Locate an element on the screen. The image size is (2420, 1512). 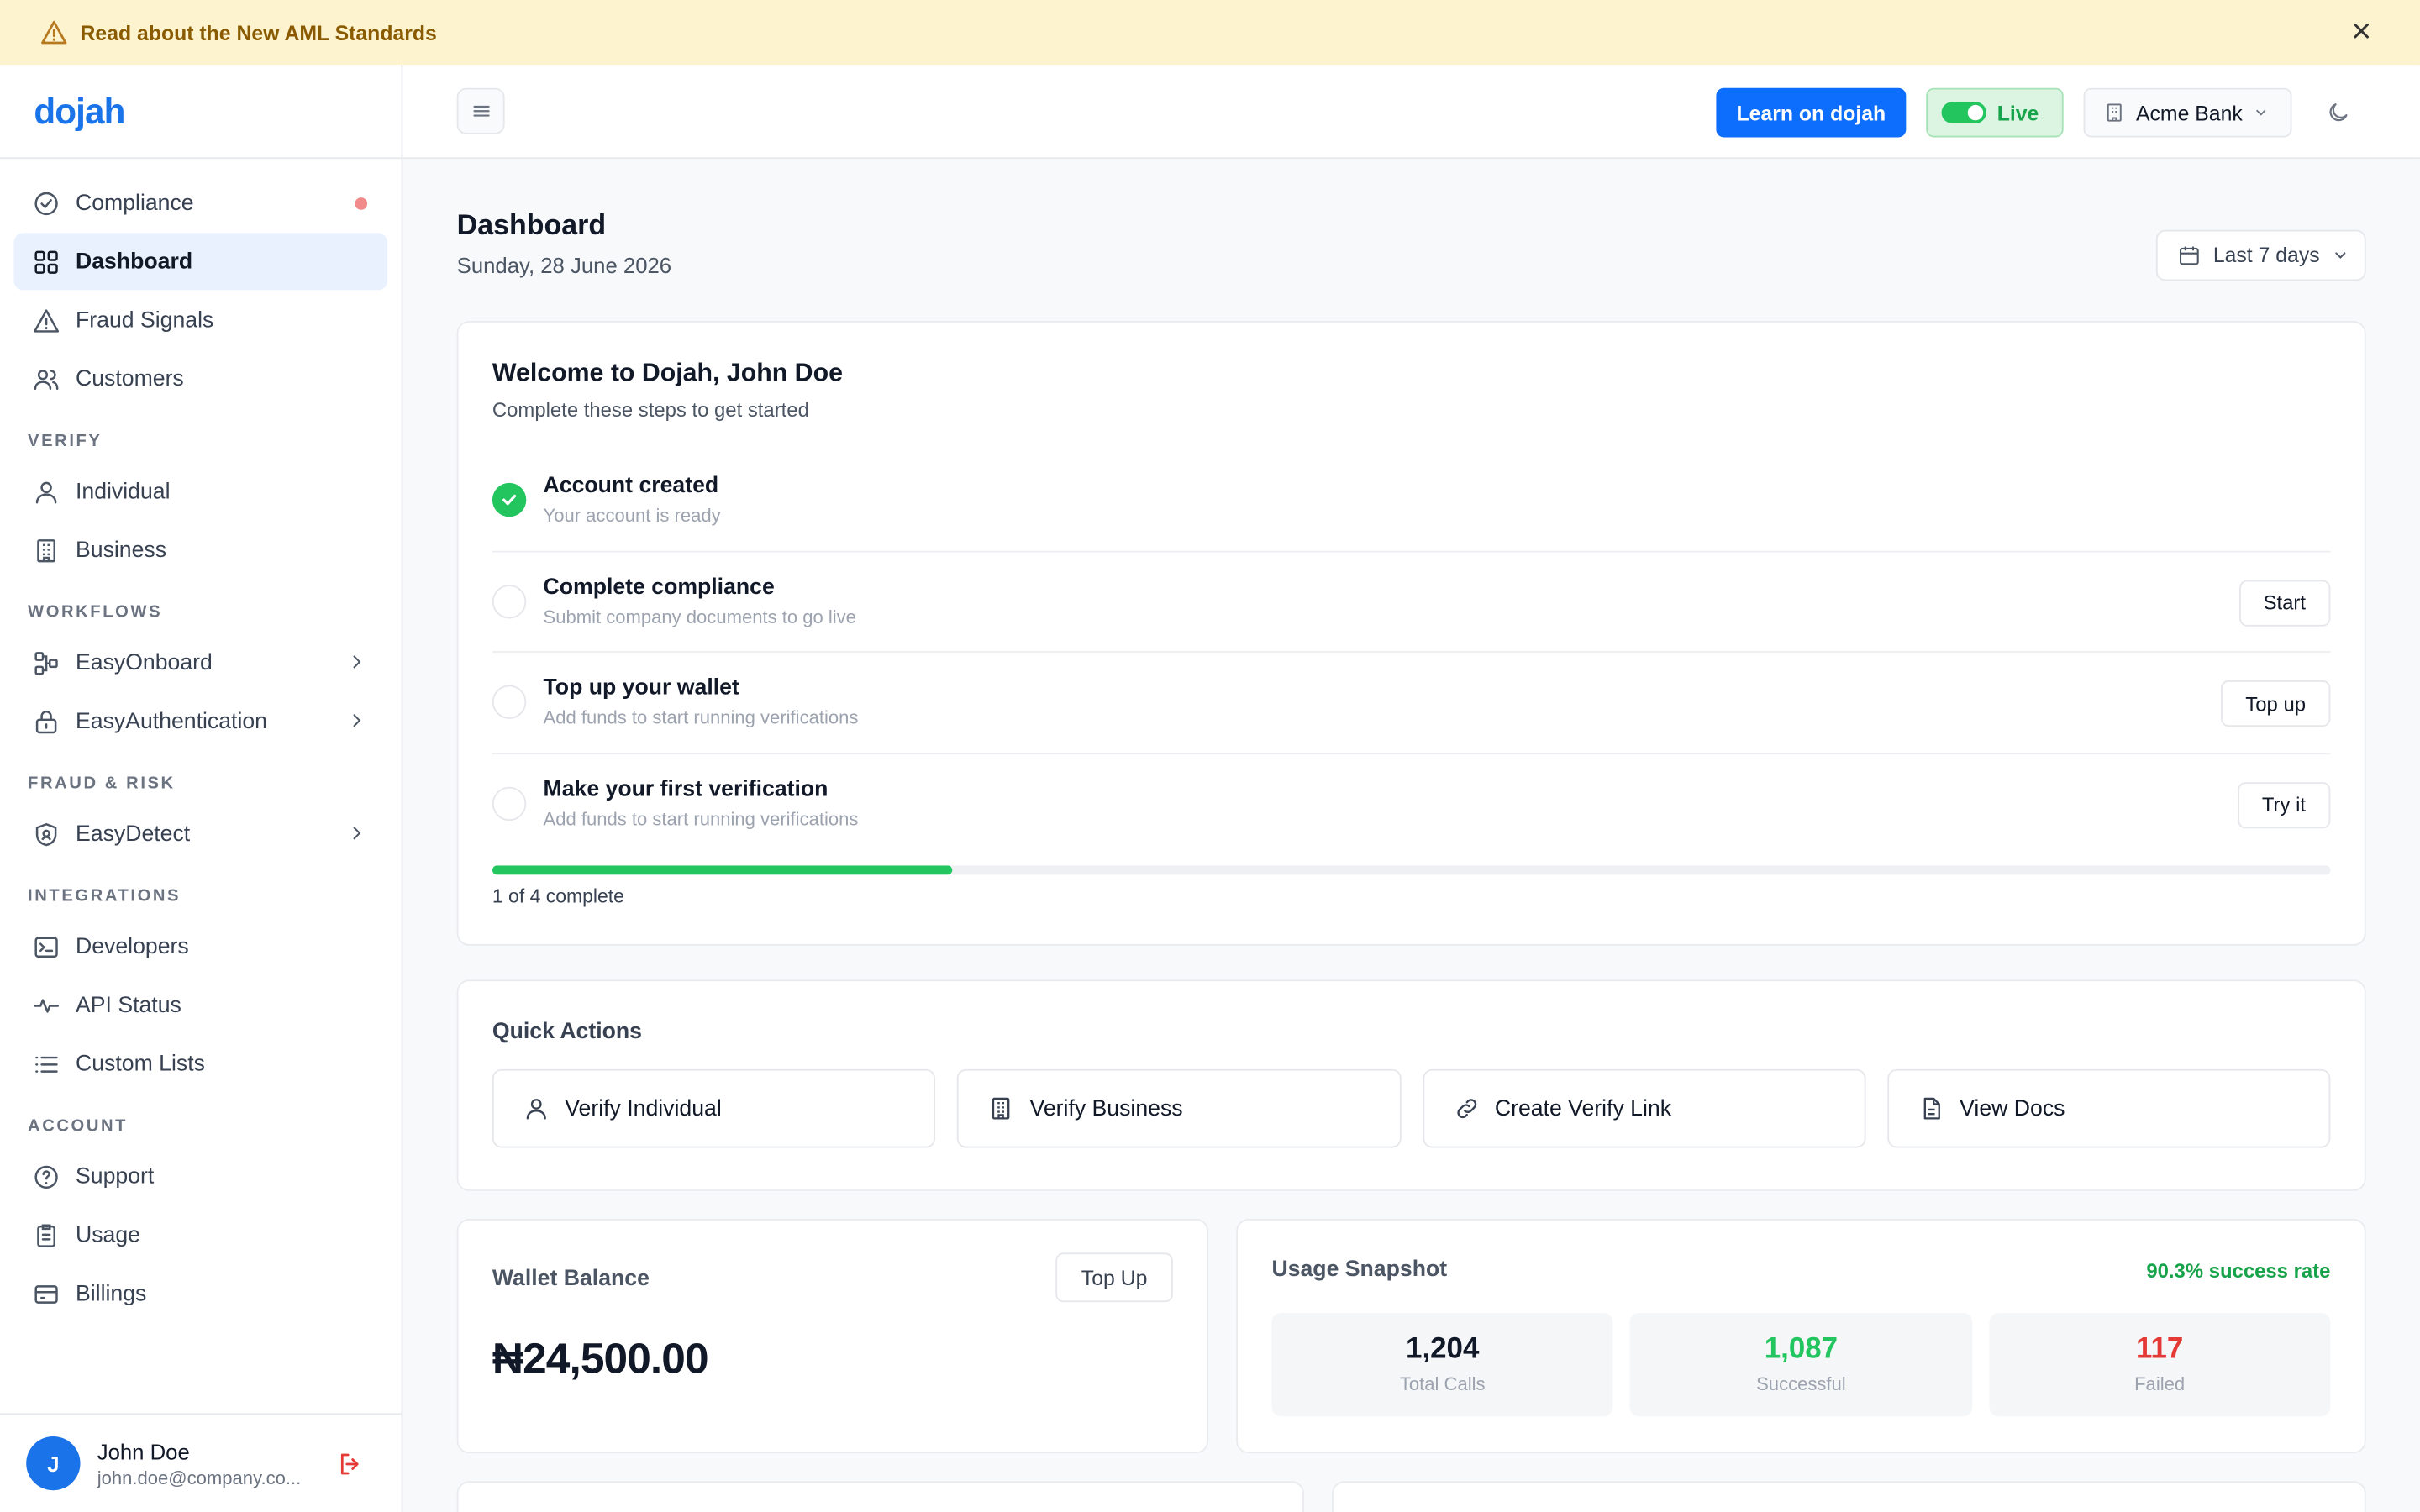
step-title: Complete compliance is located at coordinates (659, 588).